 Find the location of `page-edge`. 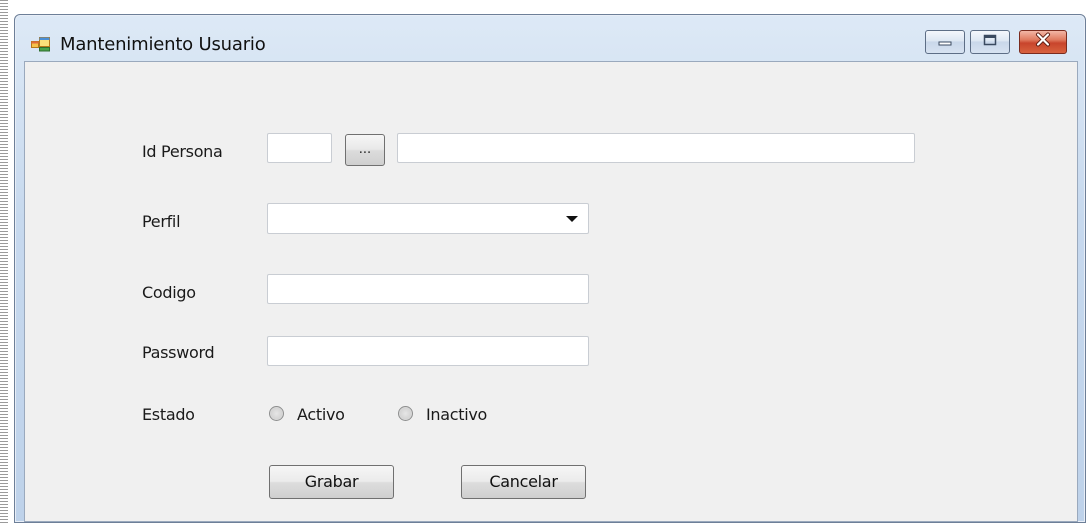

page-edge is located at coordinates (4, 262).